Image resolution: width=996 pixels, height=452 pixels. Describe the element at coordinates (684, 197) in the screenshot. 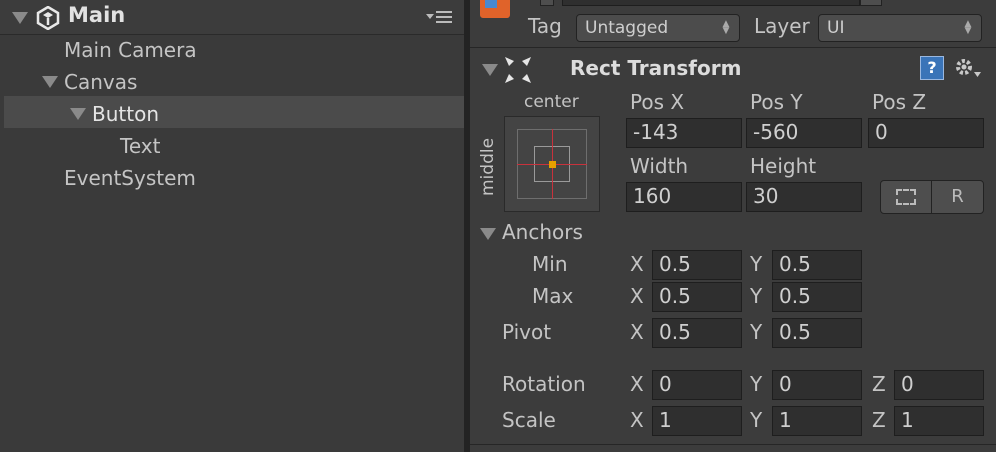

I see `width-field: 160` at that location.